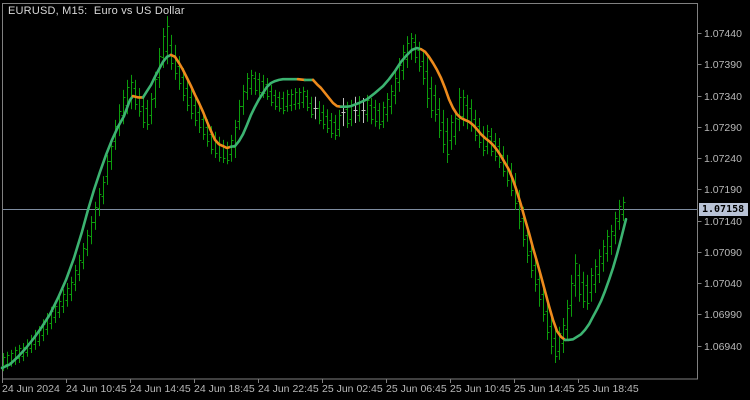 Image resolution: width=750 pixels, height=400 pixels. Describe the element at coordinates (723, 315) in the screenshot. I see `price-axis-label: 1.06990` at that location.